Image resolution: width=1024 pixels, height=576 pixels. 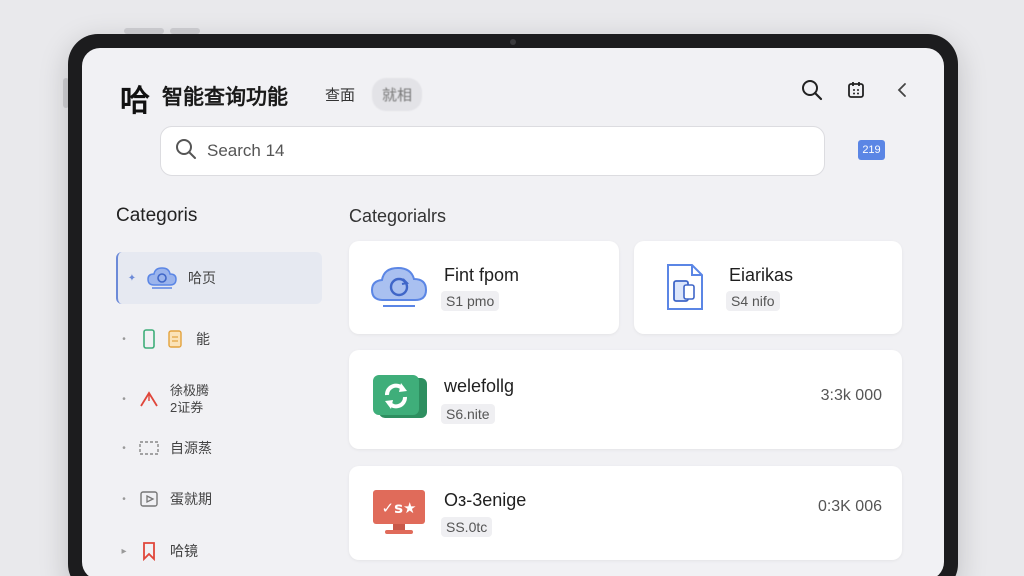 What do you see at coordinates (902, 90) in the screenshot?
I see `back-chevron-icon` at bounding box center [902, 90].